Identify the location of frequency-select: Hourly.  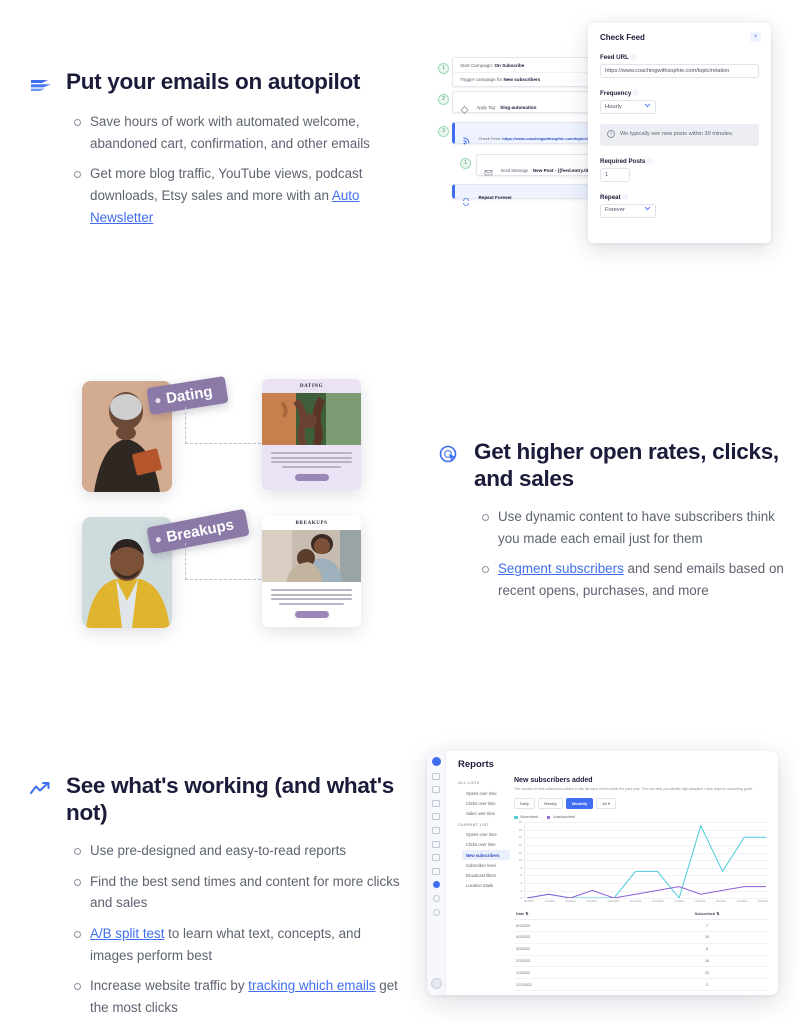
(628, 107).